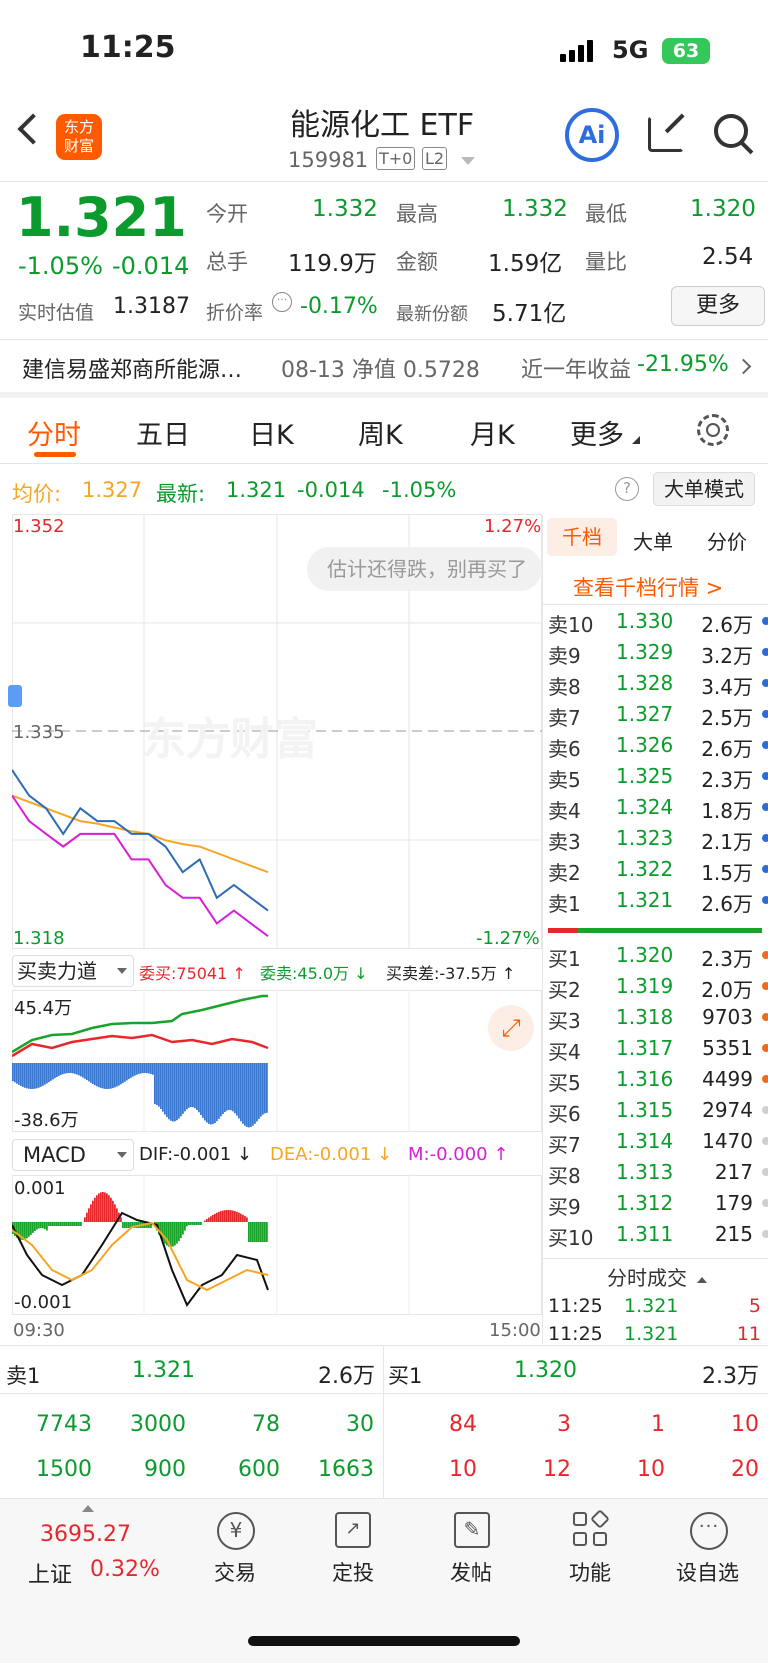  Describe the element at coordinates (658, 745) in the screenshot. I see `ask-row: 卖6 1.326 2.6万` at that location.